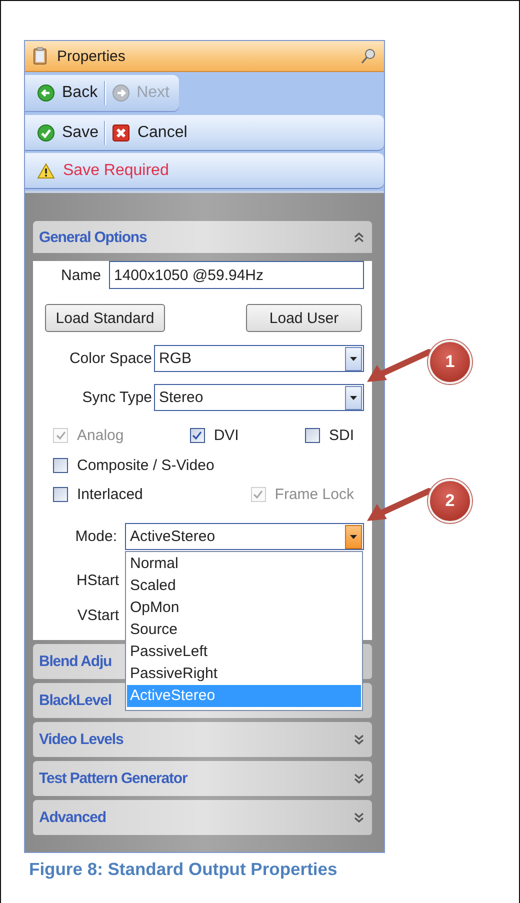 The height and width of the screenshot is (903, 520). Describe the element at coordinates (236, 275) in the screenshot. I see `name-field: 1400x1050 @59.94Hz` at that location.